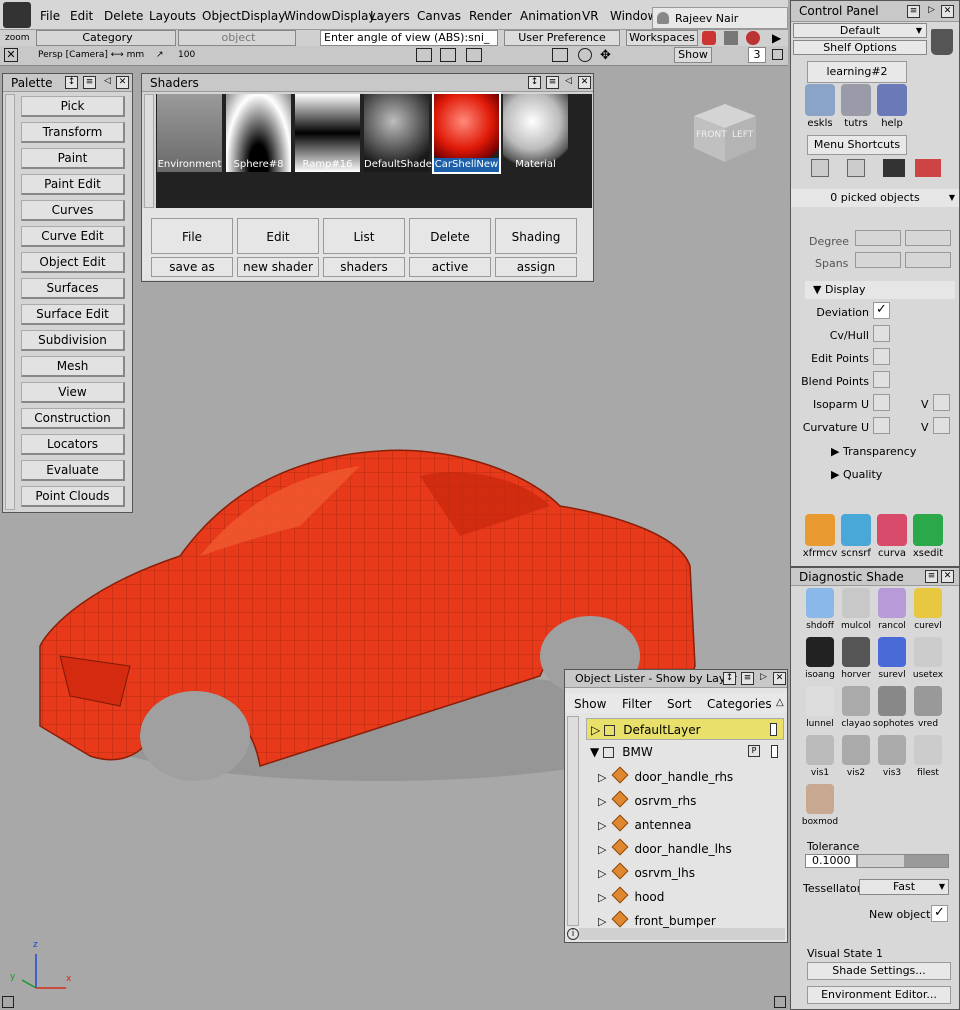 Image resolution: width=960 pixels, height=1010 pixels. I want to click on shader-delete-button: Delete, so click(450, 236).